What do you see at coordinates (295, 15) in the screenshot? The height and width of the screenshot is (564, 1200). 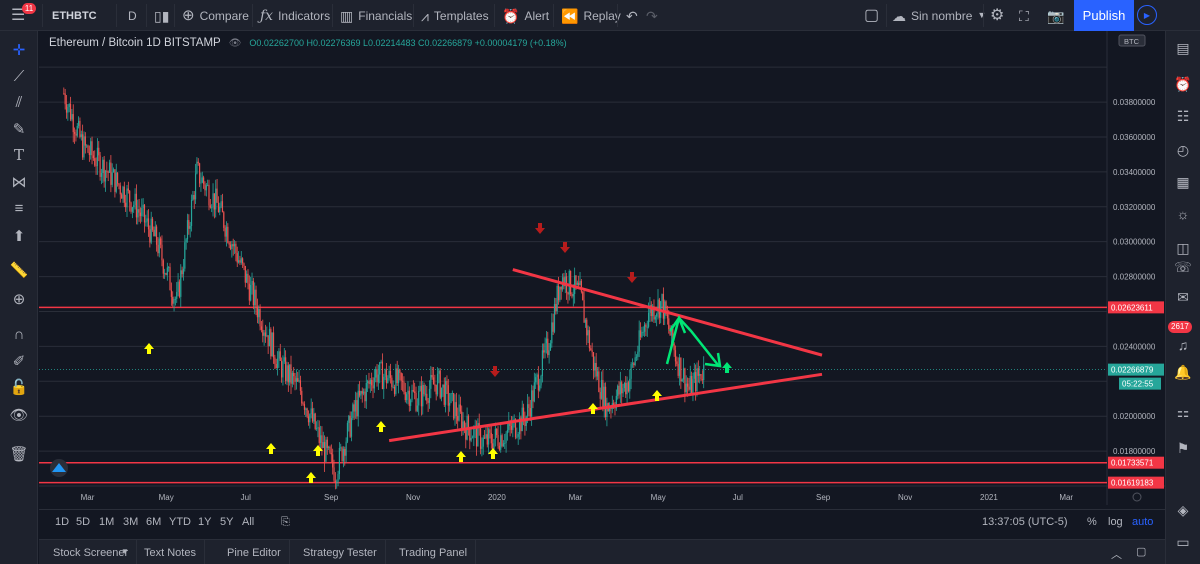 I see `indicators-button: ƒx Indicators` at bounding box center [295, 15].